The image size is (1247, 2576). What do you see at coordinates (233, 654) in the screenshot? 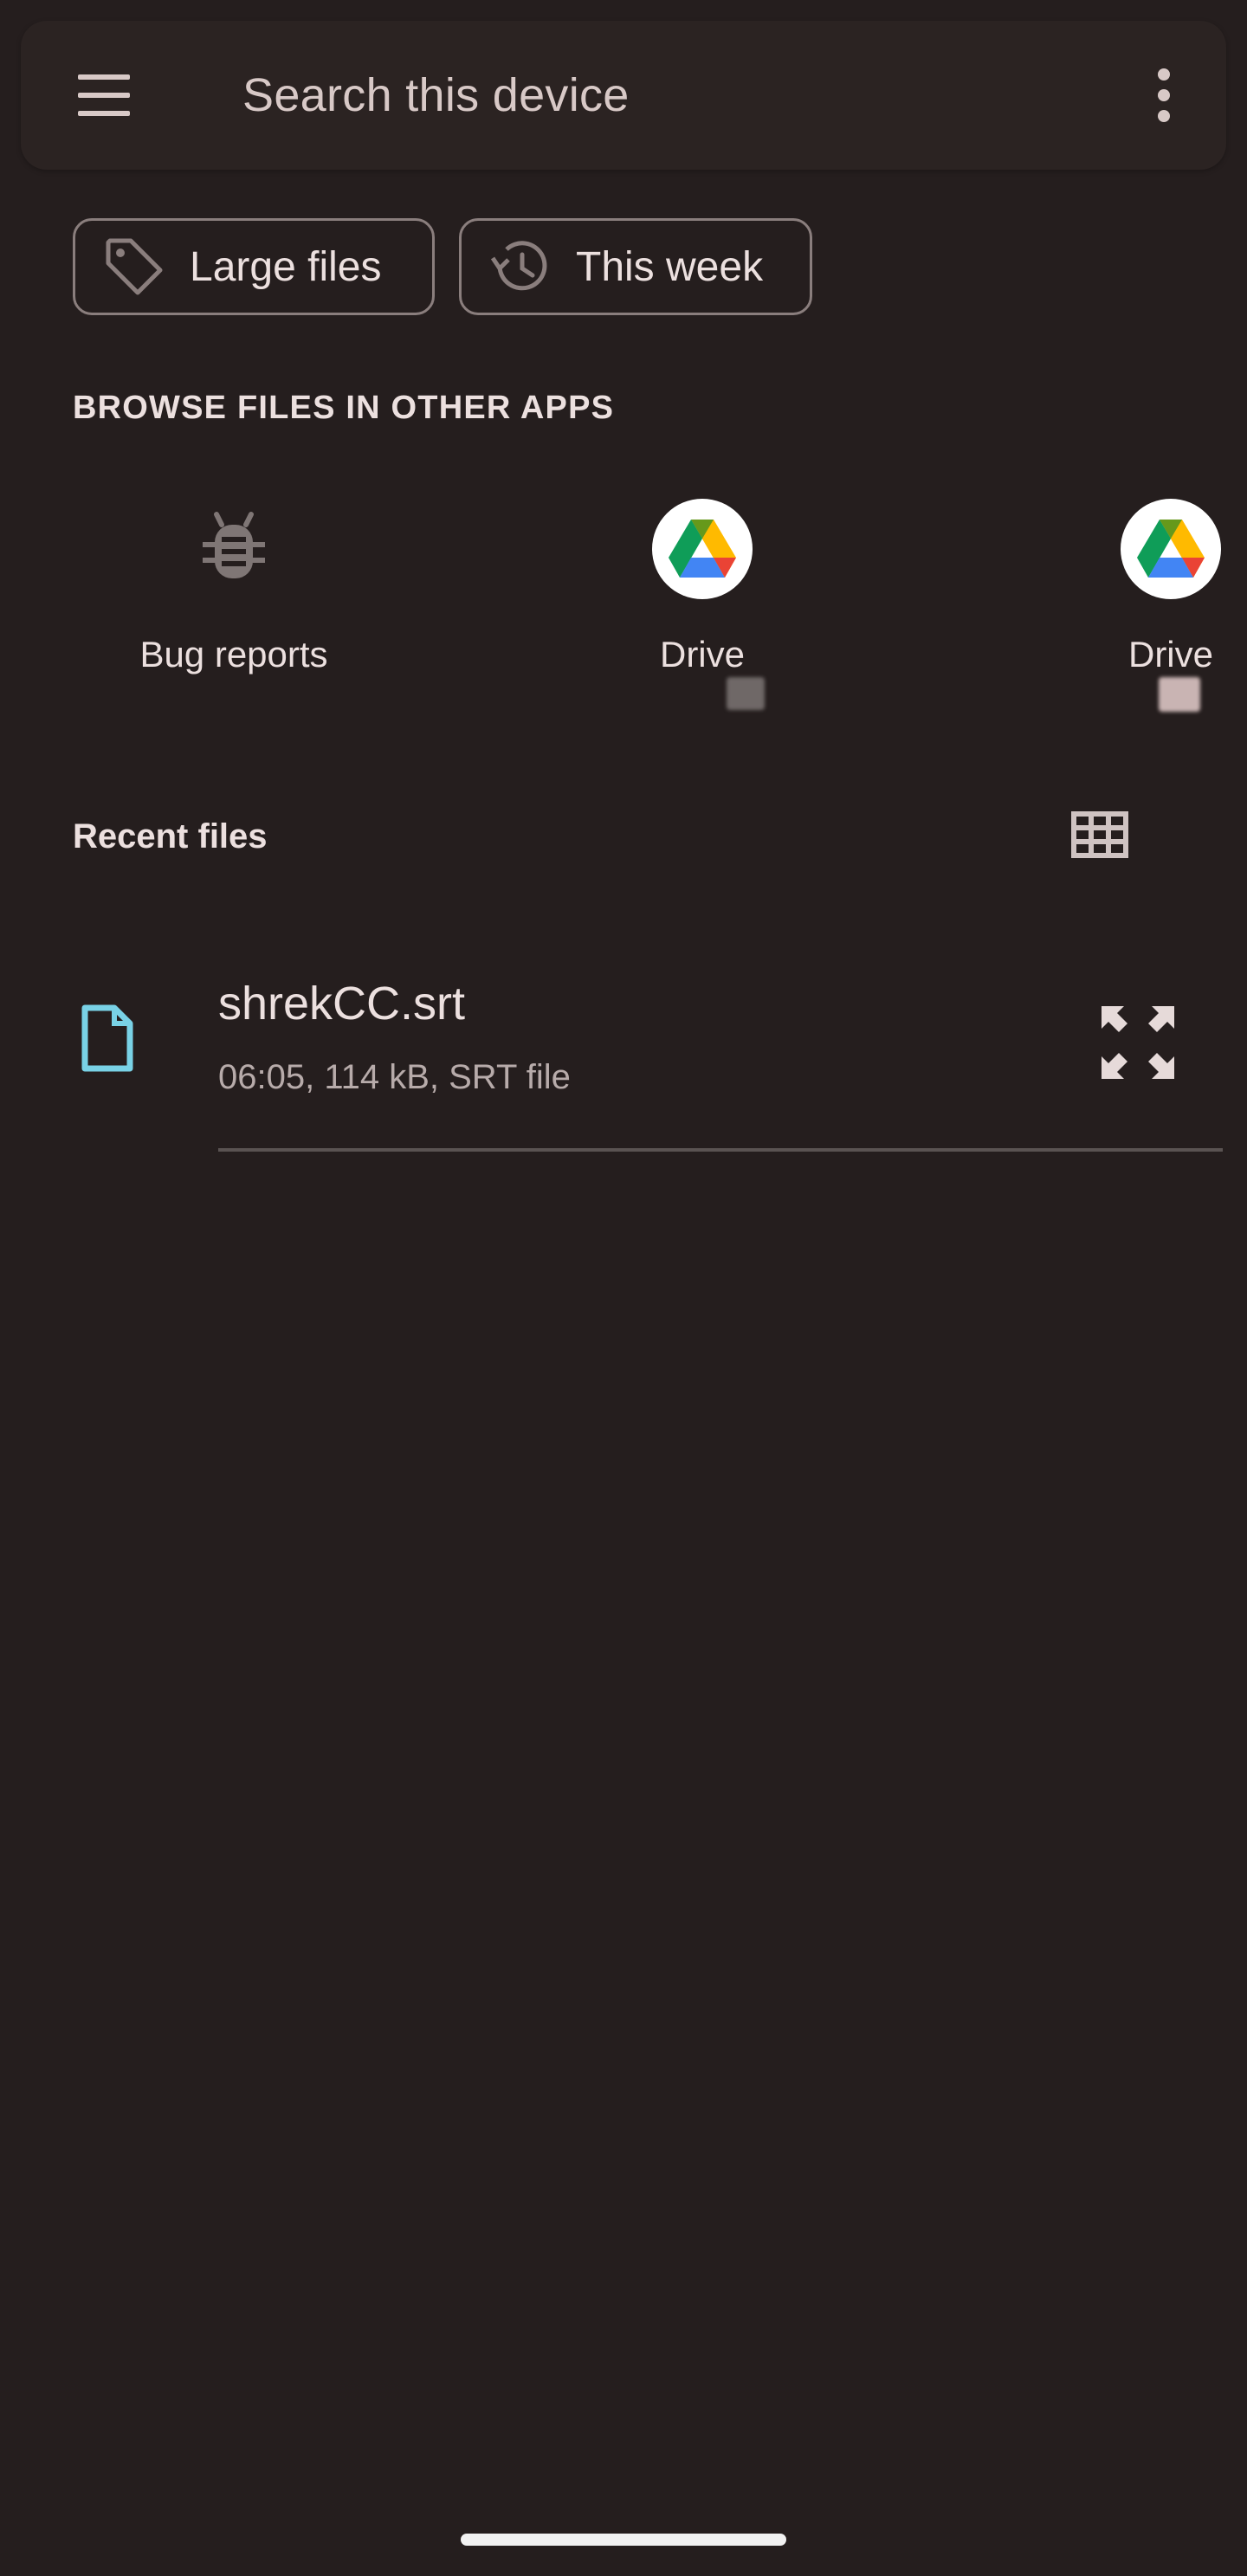
I see `app-label: Bug reports` at bounding box center [233, 654].